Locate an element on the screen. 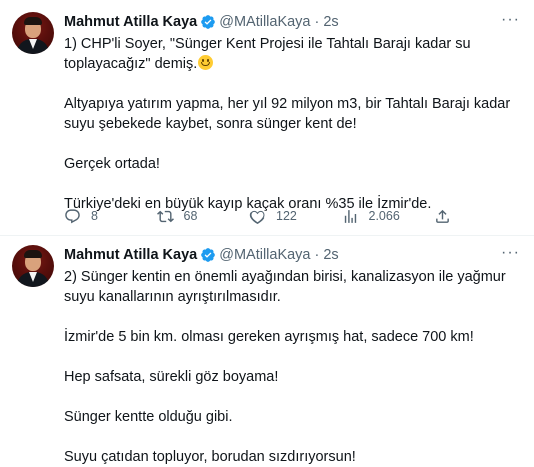 Image resolution: width=534 pixels, height=467 pixels. tweet-paragraph: Gerçek ortada! is located at coordinates (112, 164).